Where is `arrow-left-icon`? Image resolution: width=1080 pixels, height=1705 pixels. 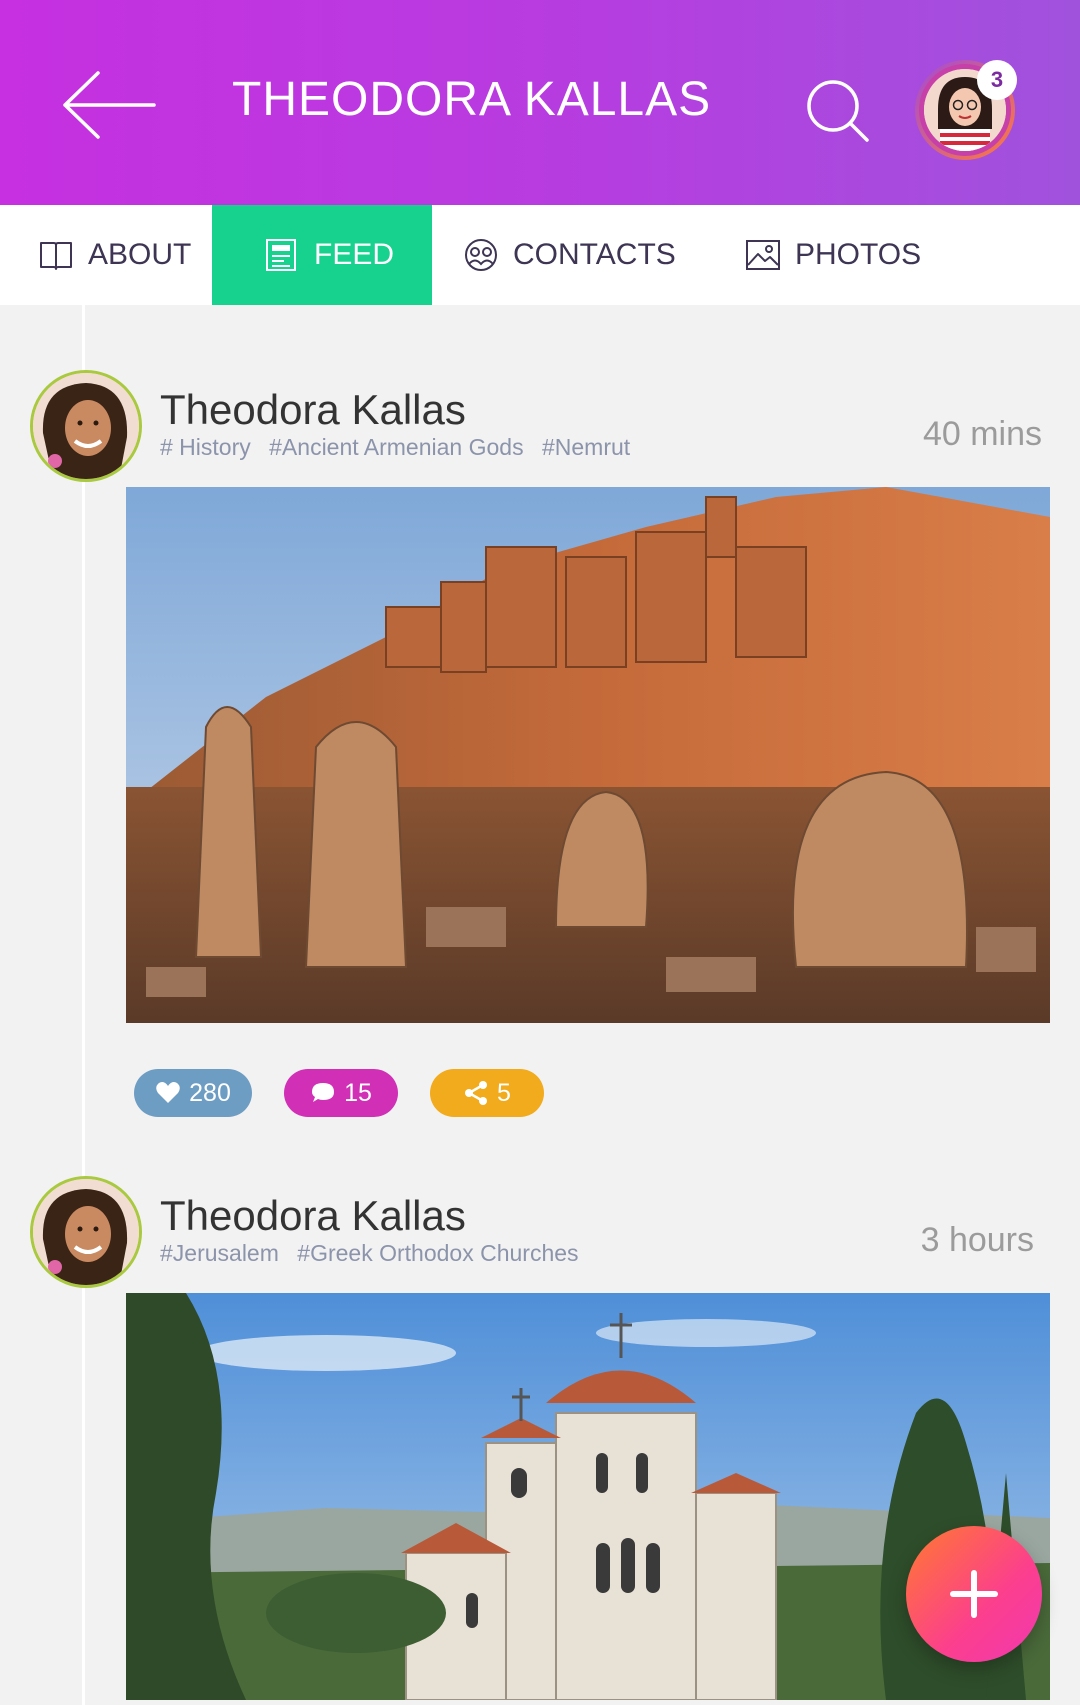 arrow-left-icon is located at coordinates (109, 105).